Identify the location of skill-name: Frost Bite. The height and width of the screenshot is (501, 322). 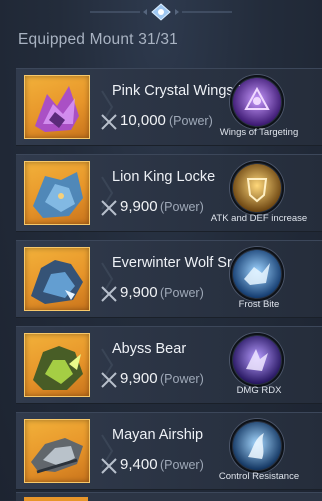
(259, 304).